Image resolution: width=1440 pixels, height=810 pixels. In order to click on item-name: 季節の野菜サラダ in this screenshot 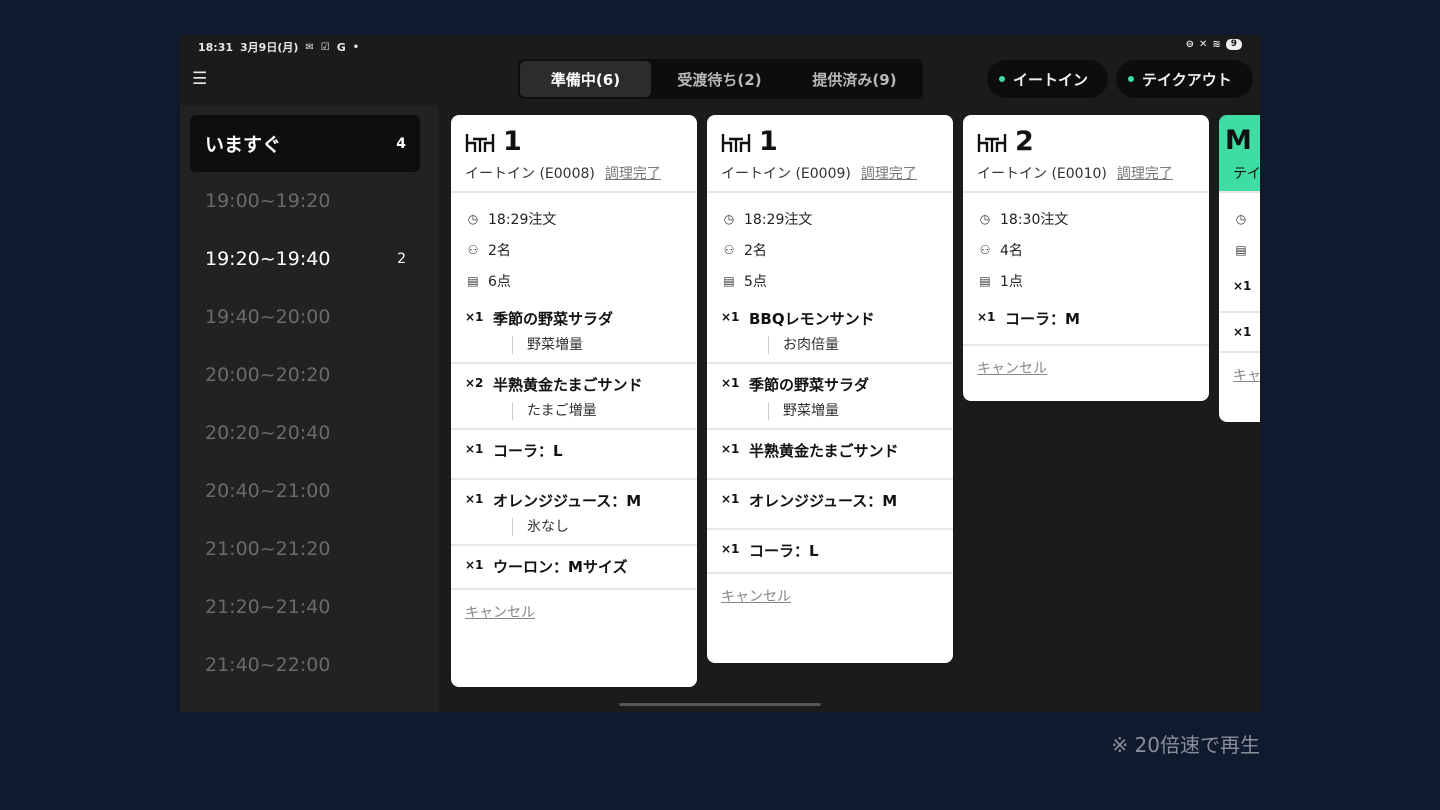, I will do `click(553, 319)`.